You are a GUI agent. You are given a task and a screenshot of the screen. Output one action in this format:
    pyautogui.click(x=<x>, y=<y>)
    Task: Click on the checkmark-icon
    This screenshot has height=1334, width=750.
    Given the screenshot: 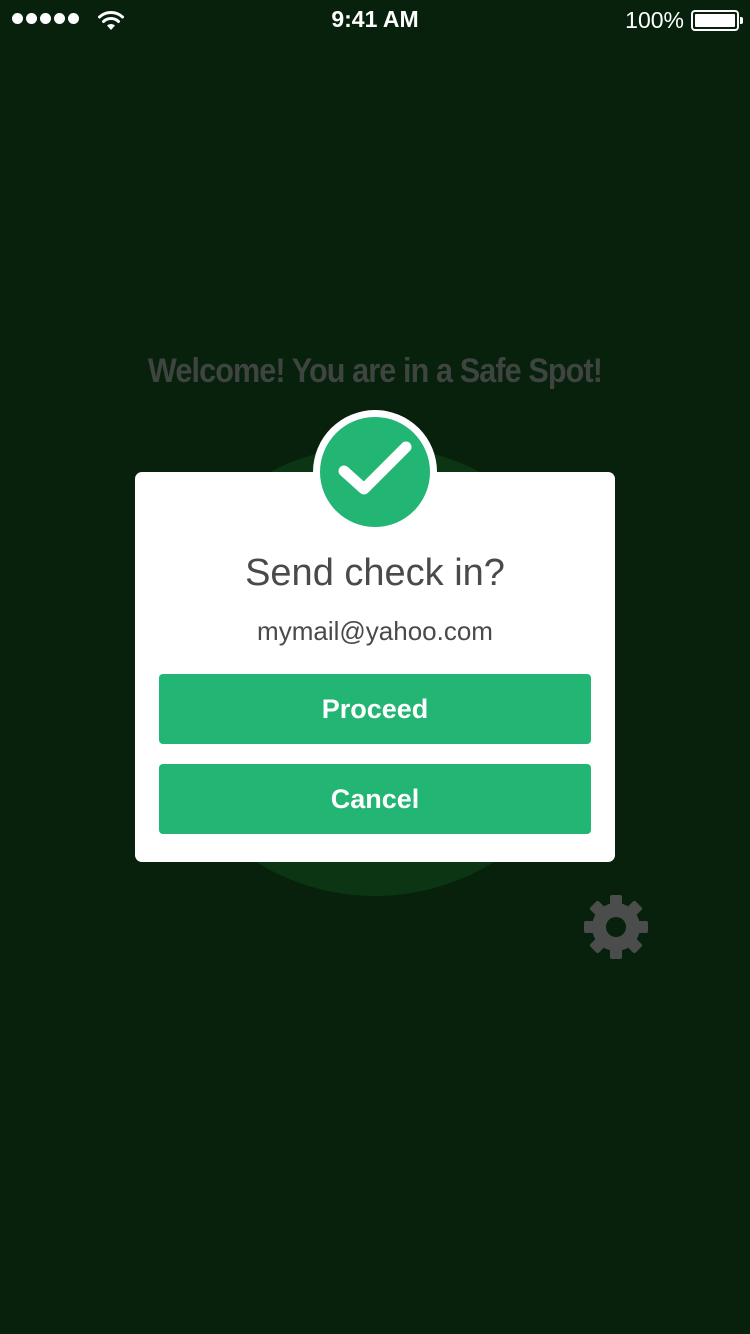 What is the action you would take?
    pyautogui.click(x=375, y=472)
    